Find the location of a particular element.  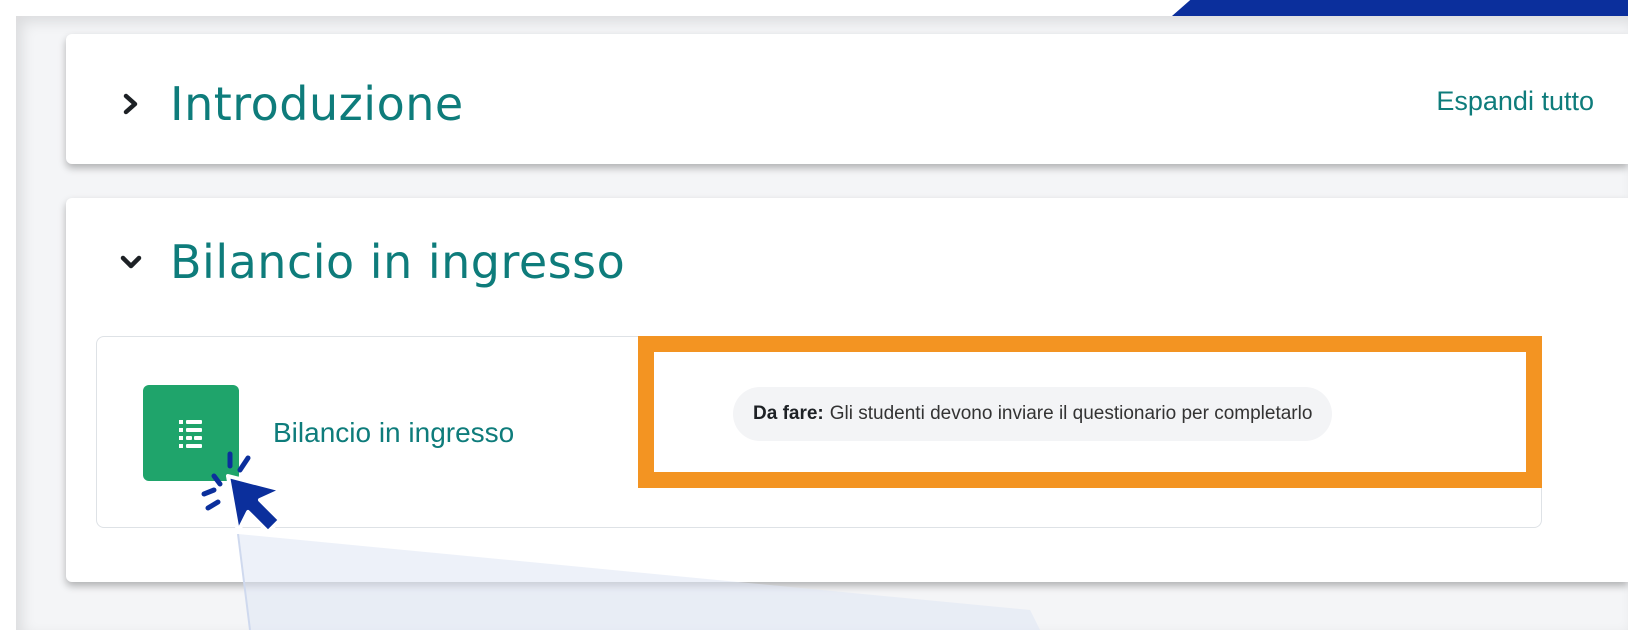

completion-status-label: Da fare: is located at coordinates (788, 413).